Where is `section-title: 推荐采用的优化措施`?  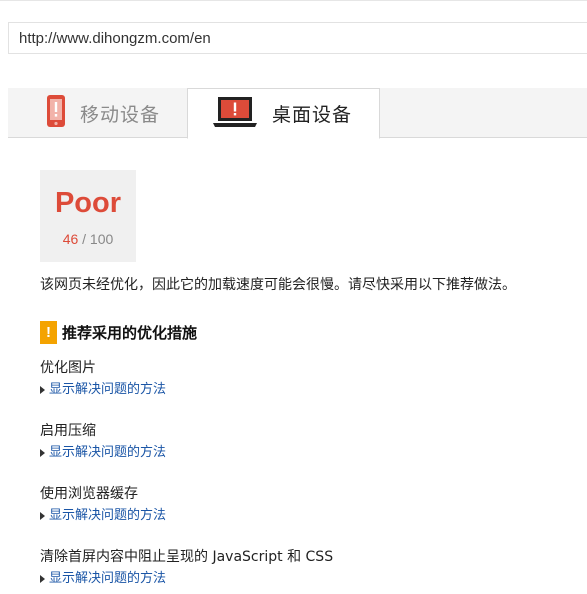
section-title: 推荐采用的优化措施 is located at coordinates (130, 333).